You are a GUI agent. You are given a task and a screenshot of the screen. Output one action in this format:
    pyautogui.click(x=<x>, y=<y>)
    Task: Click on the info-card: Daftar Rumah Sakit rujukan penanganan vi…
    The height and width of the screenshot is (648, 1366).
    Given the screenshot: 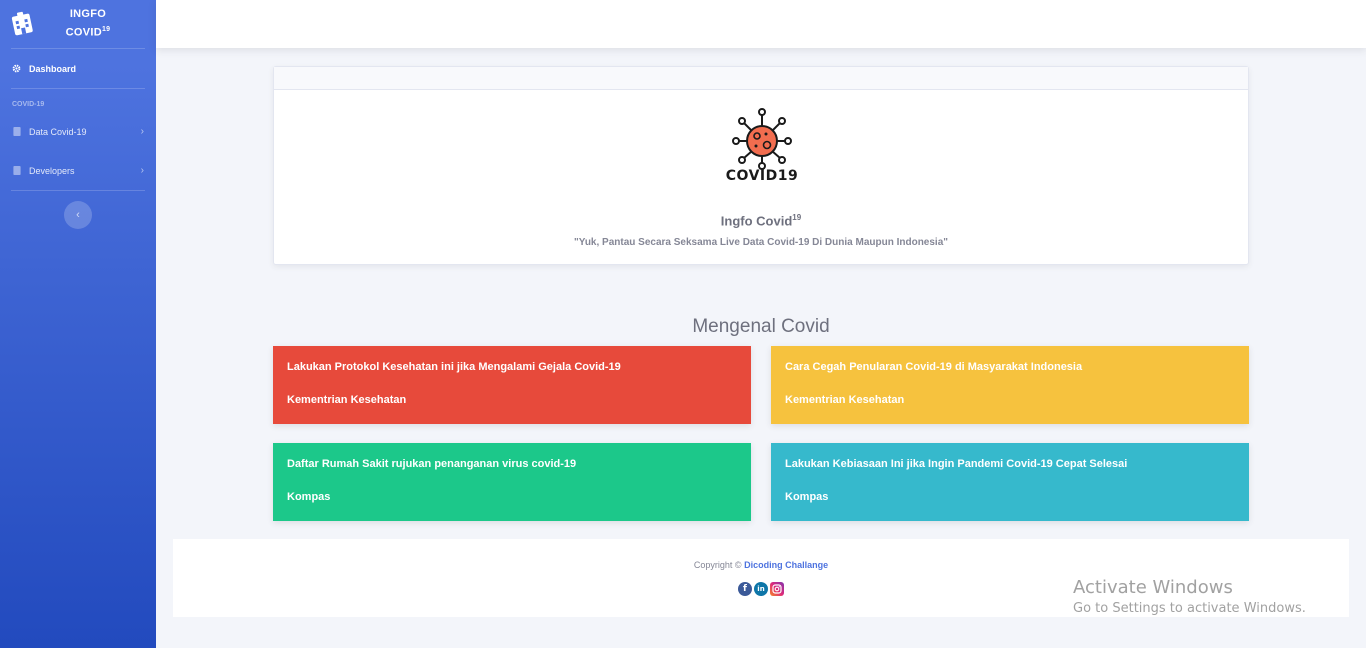 What is the action you would take?
    pyautogui.click(x=512, y=482)
    